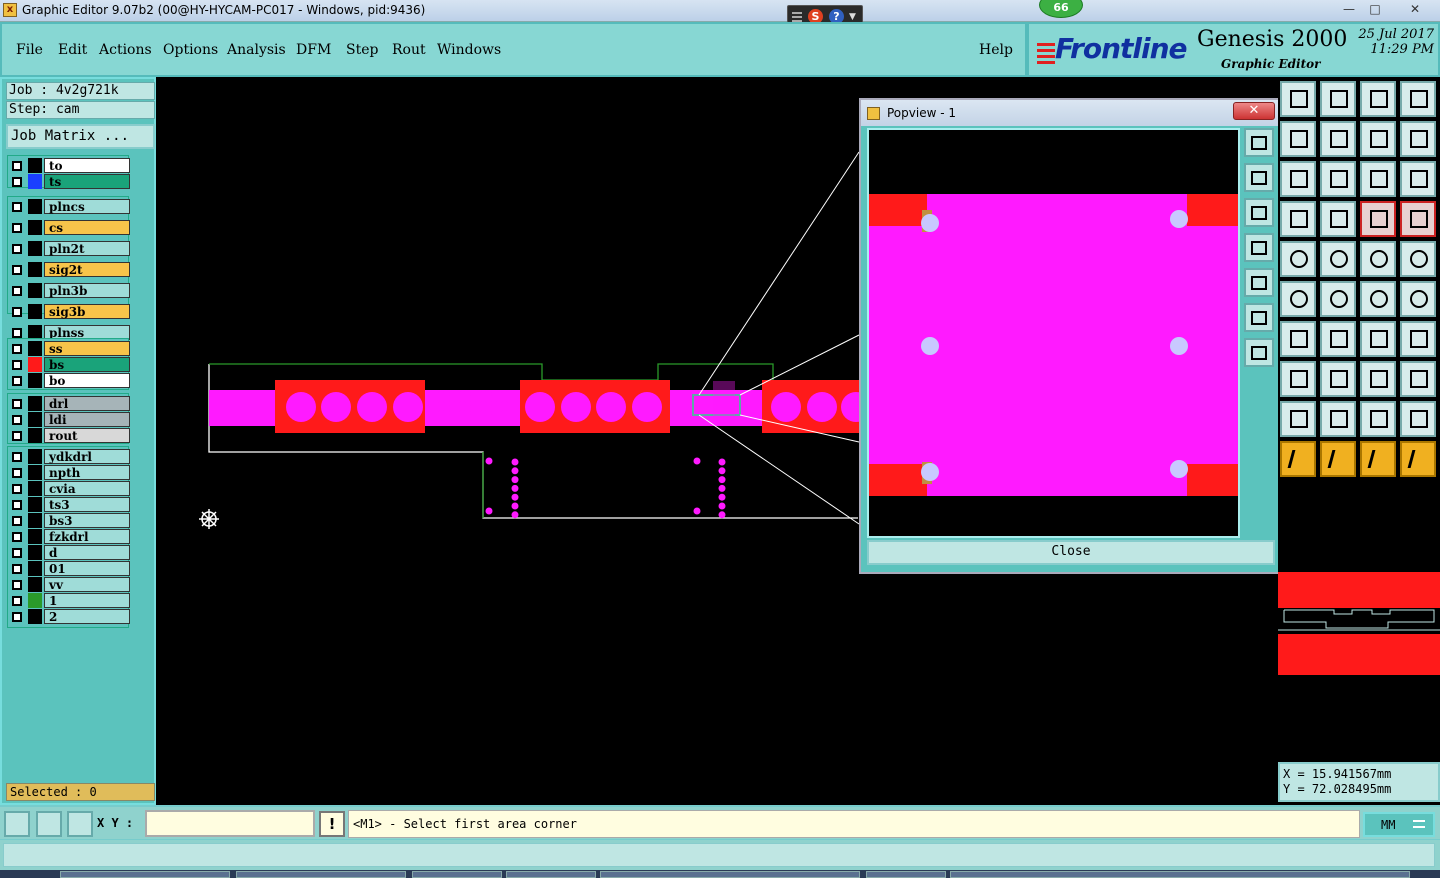  Describe the element at coordinates (69, 290) in the screenshot. I see `layer-row-pln3b: pln3b` at that location.